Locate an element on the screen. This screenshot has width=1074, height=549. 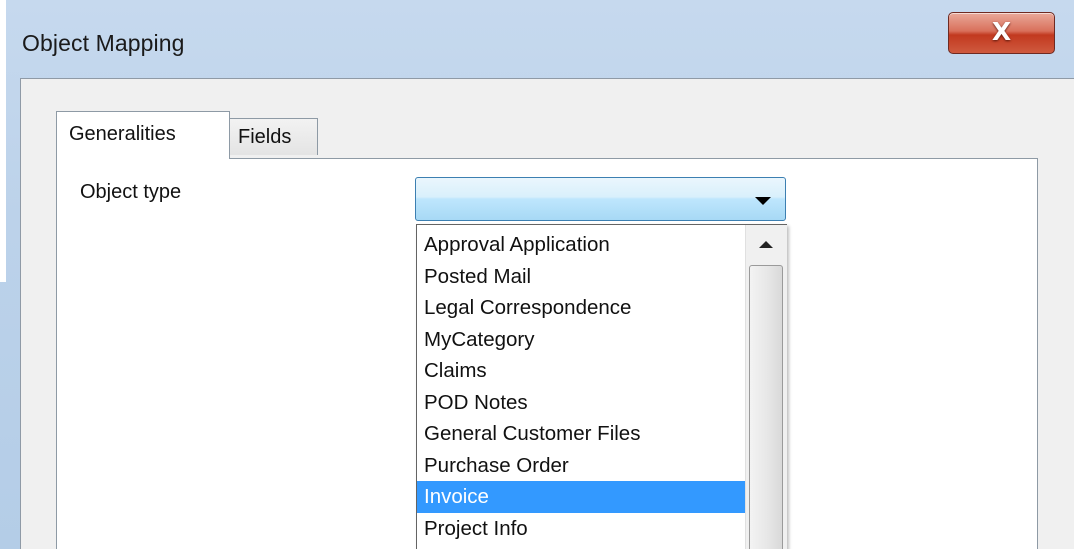
tab-fields: Fields is located at coordinates (273, 136).